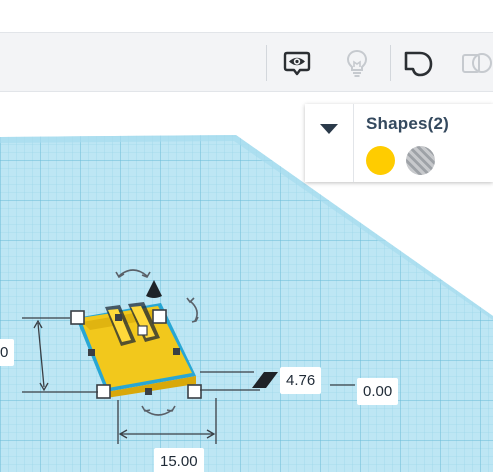  I want to click on caret-down-icon, so click(329, 129).